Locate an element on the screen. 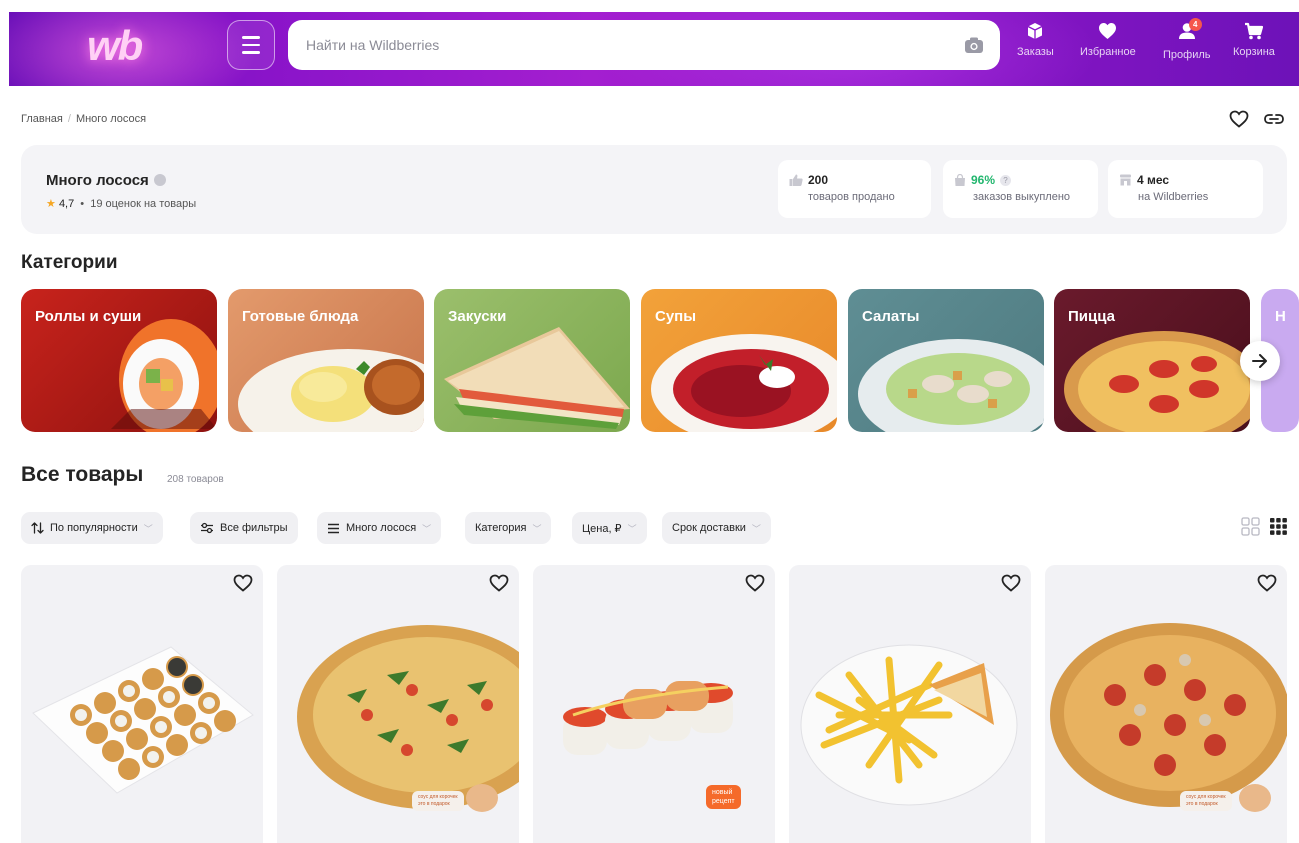 This screenshot has width=1299, height=843. new-recipe-line-2: рецепт is located at coordinates (723, 801).